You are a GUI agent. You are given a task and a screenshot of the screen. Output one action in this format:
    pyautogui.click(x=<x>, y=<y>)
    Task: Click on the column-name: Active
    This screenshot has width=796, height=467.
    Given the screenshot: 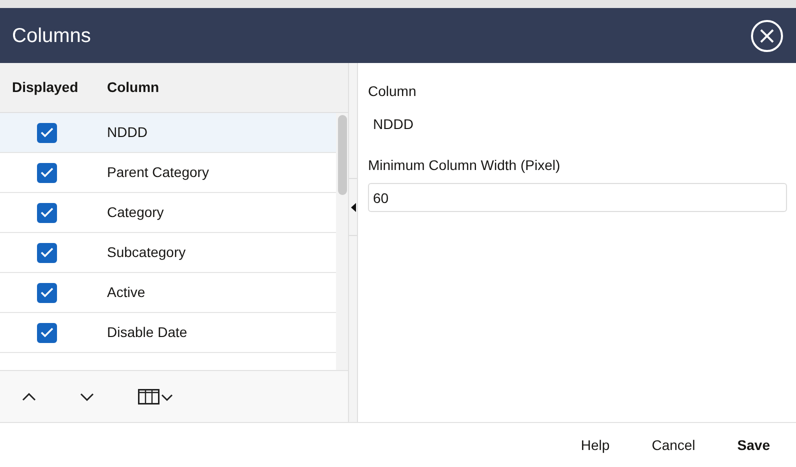 What is the action you would take?
    pyautogui.click(x=126, y=292)
    